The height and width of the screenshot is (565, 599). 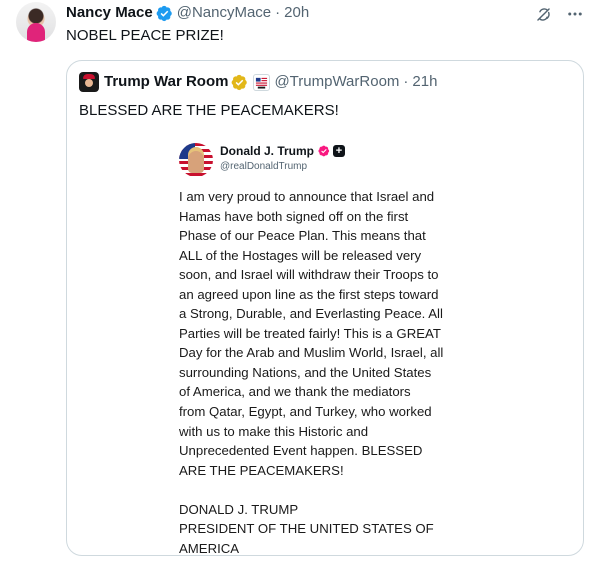 I want to click on embedded-author-handle: @realDonaldTrump, so click(x=264, y=166).